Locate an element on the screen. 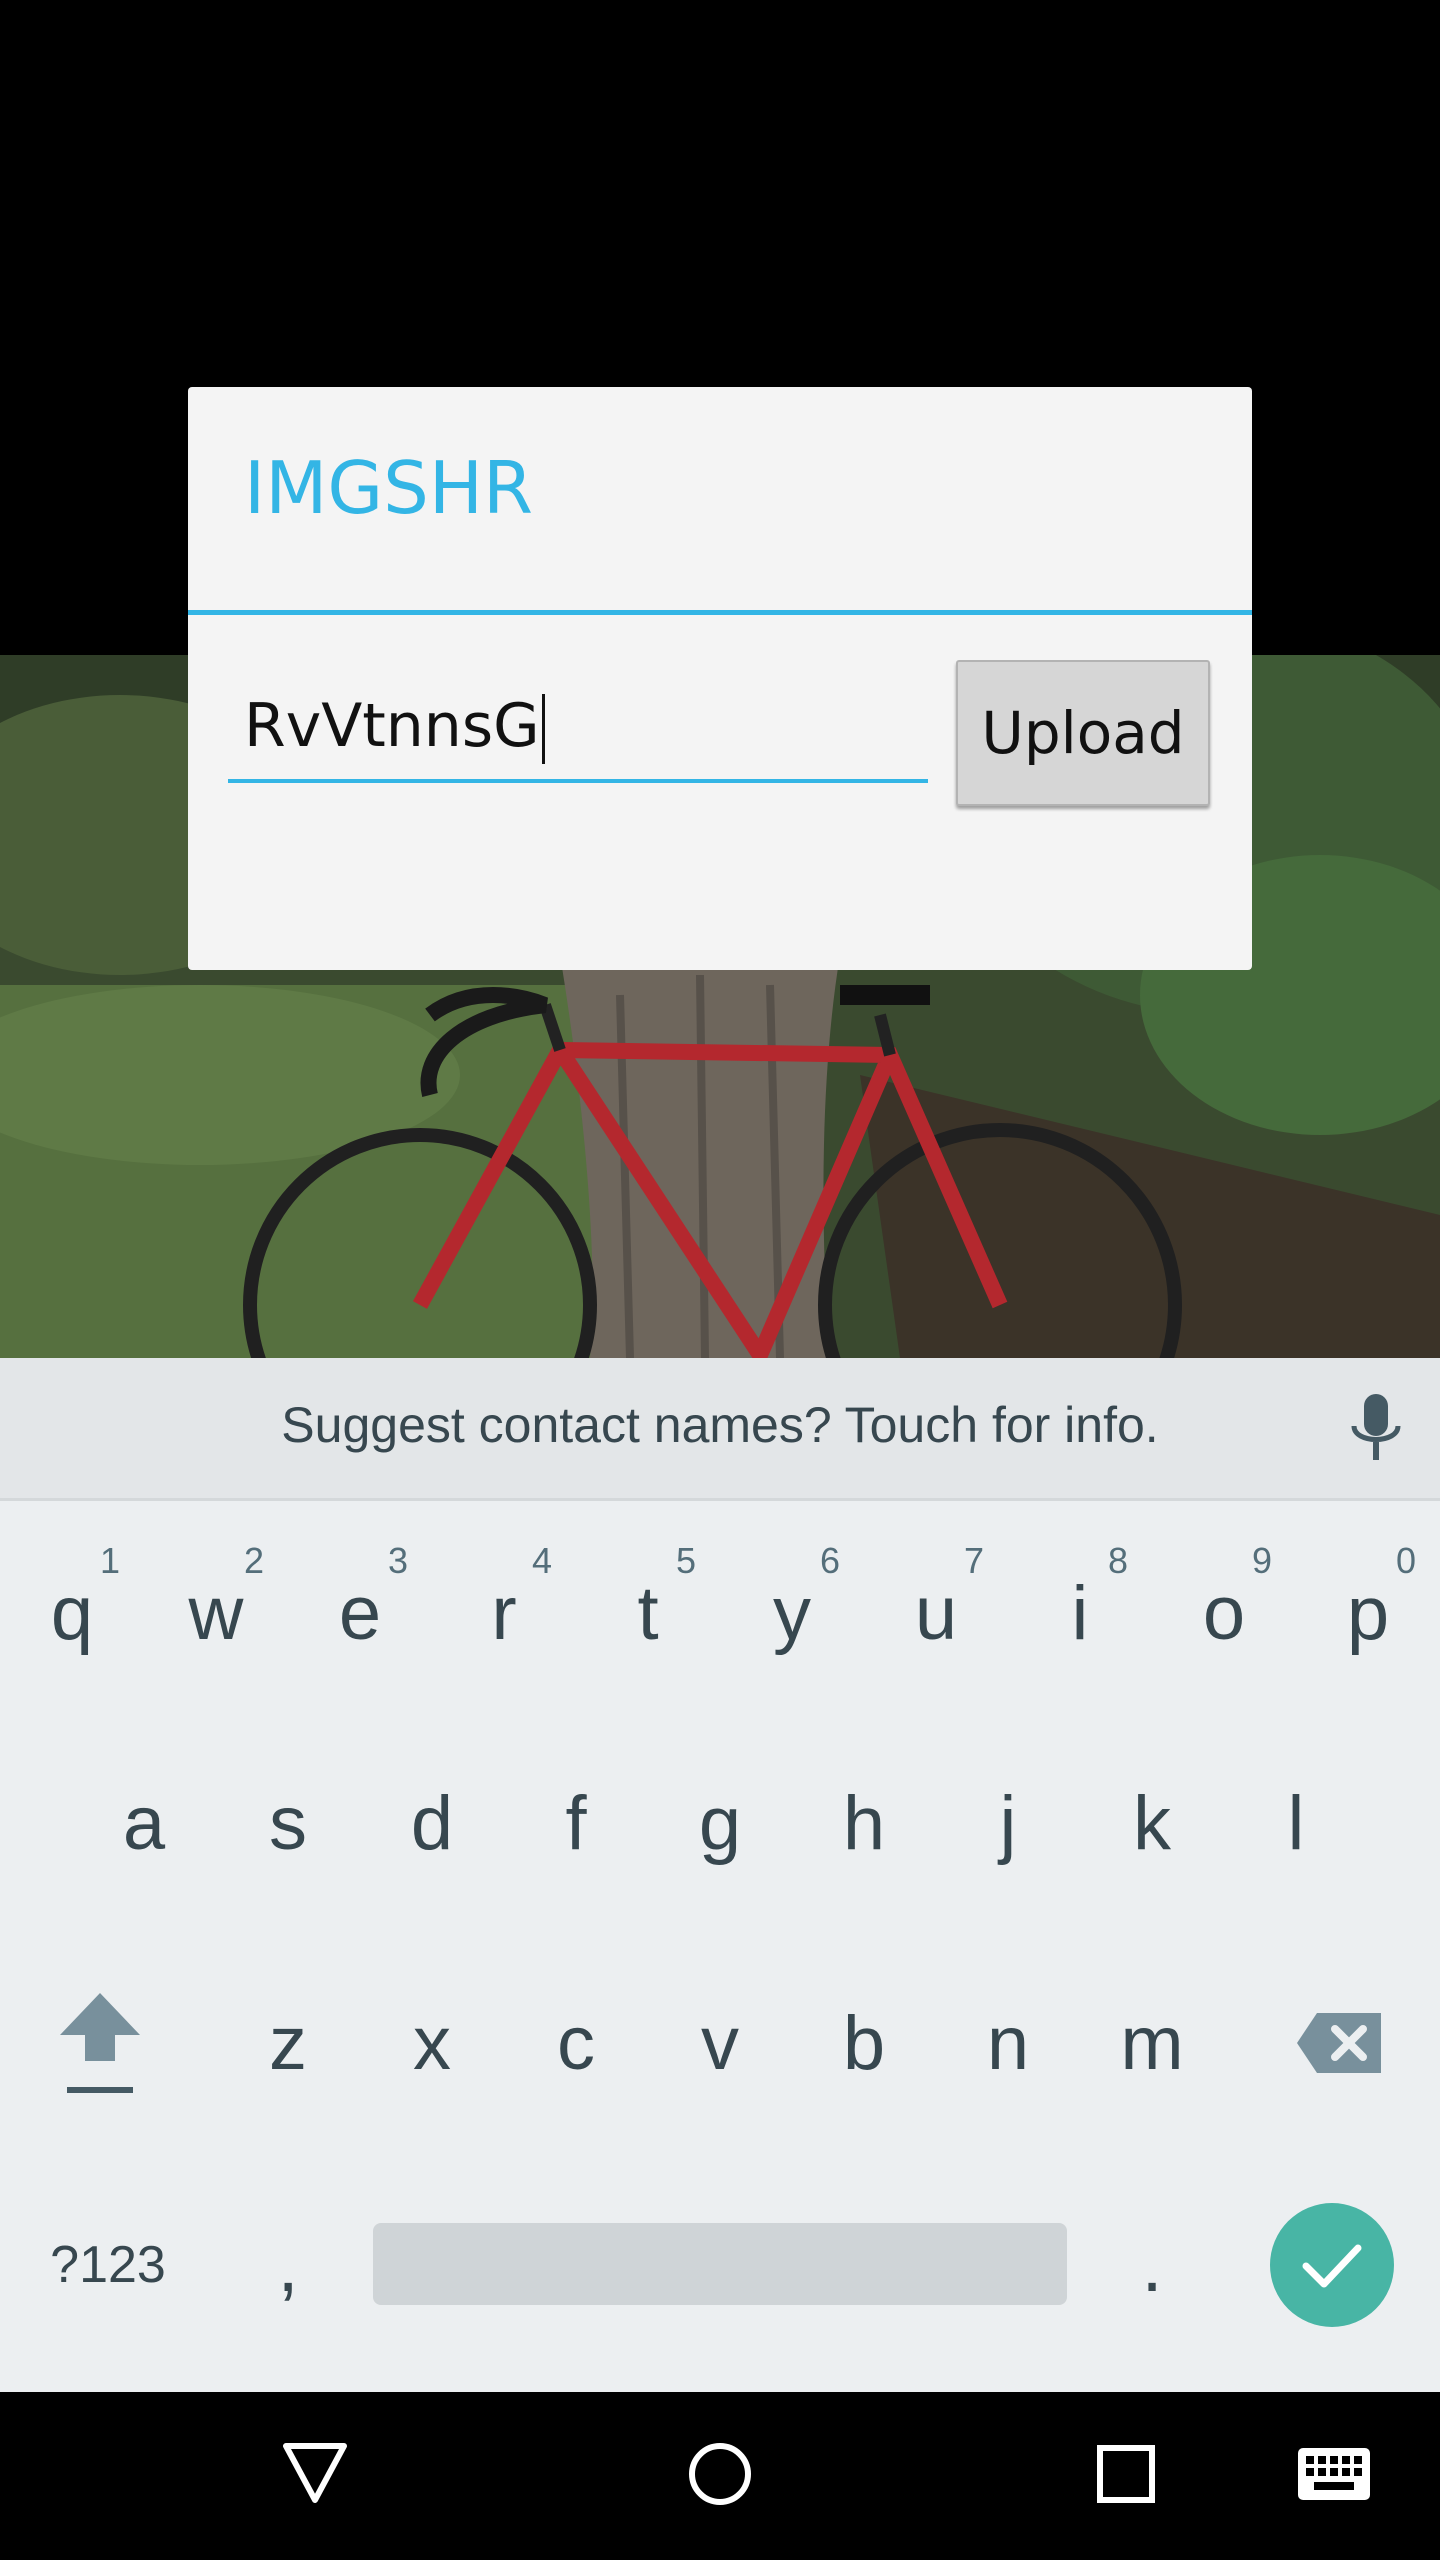 The width and height of the screenshot is (1440, 2560). key-y: 6y is located at coordinates (792, 1603).